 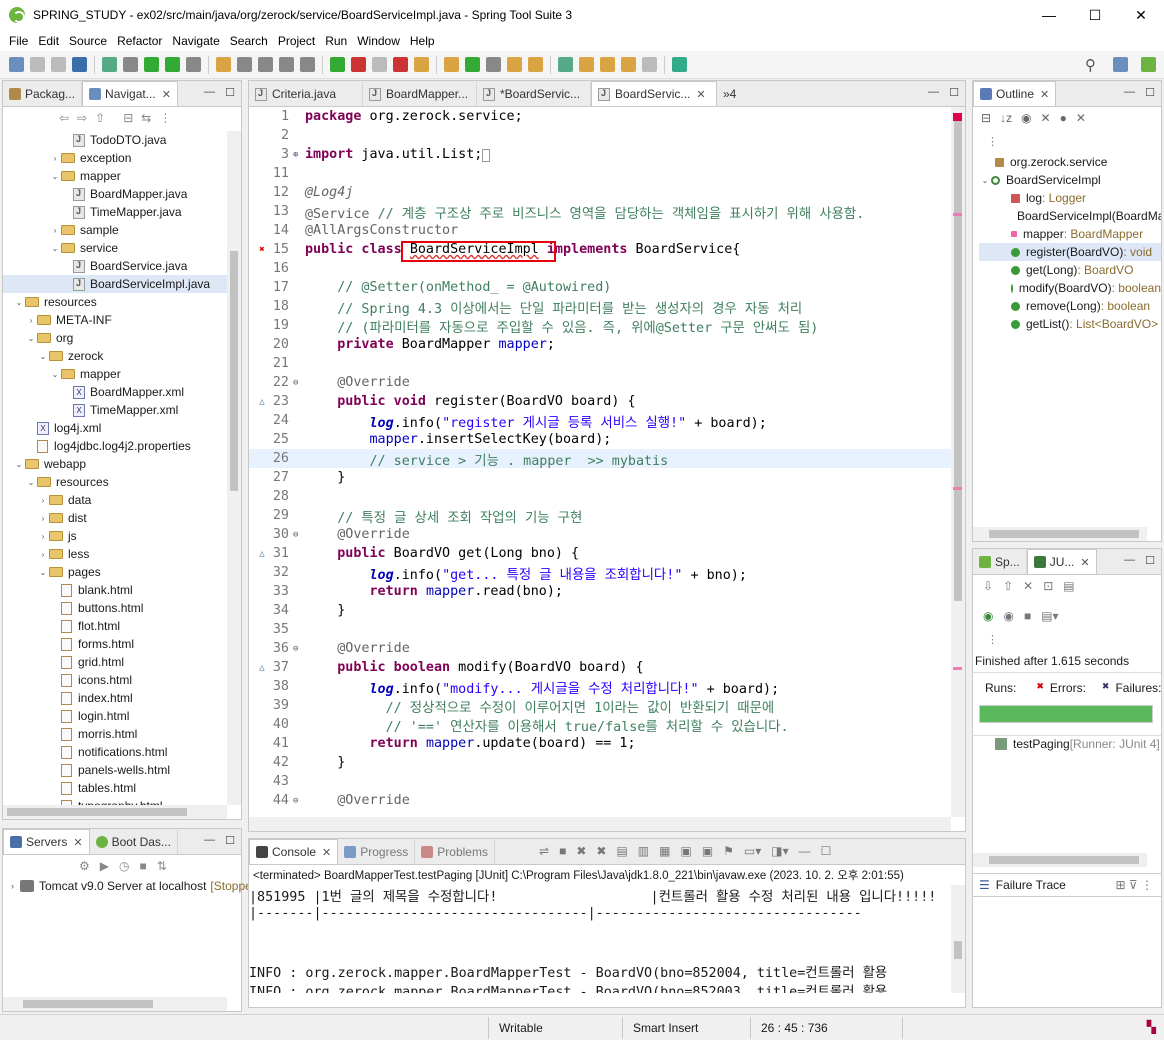 I want to click on tree-item: › data, so click(x=115, y=500).